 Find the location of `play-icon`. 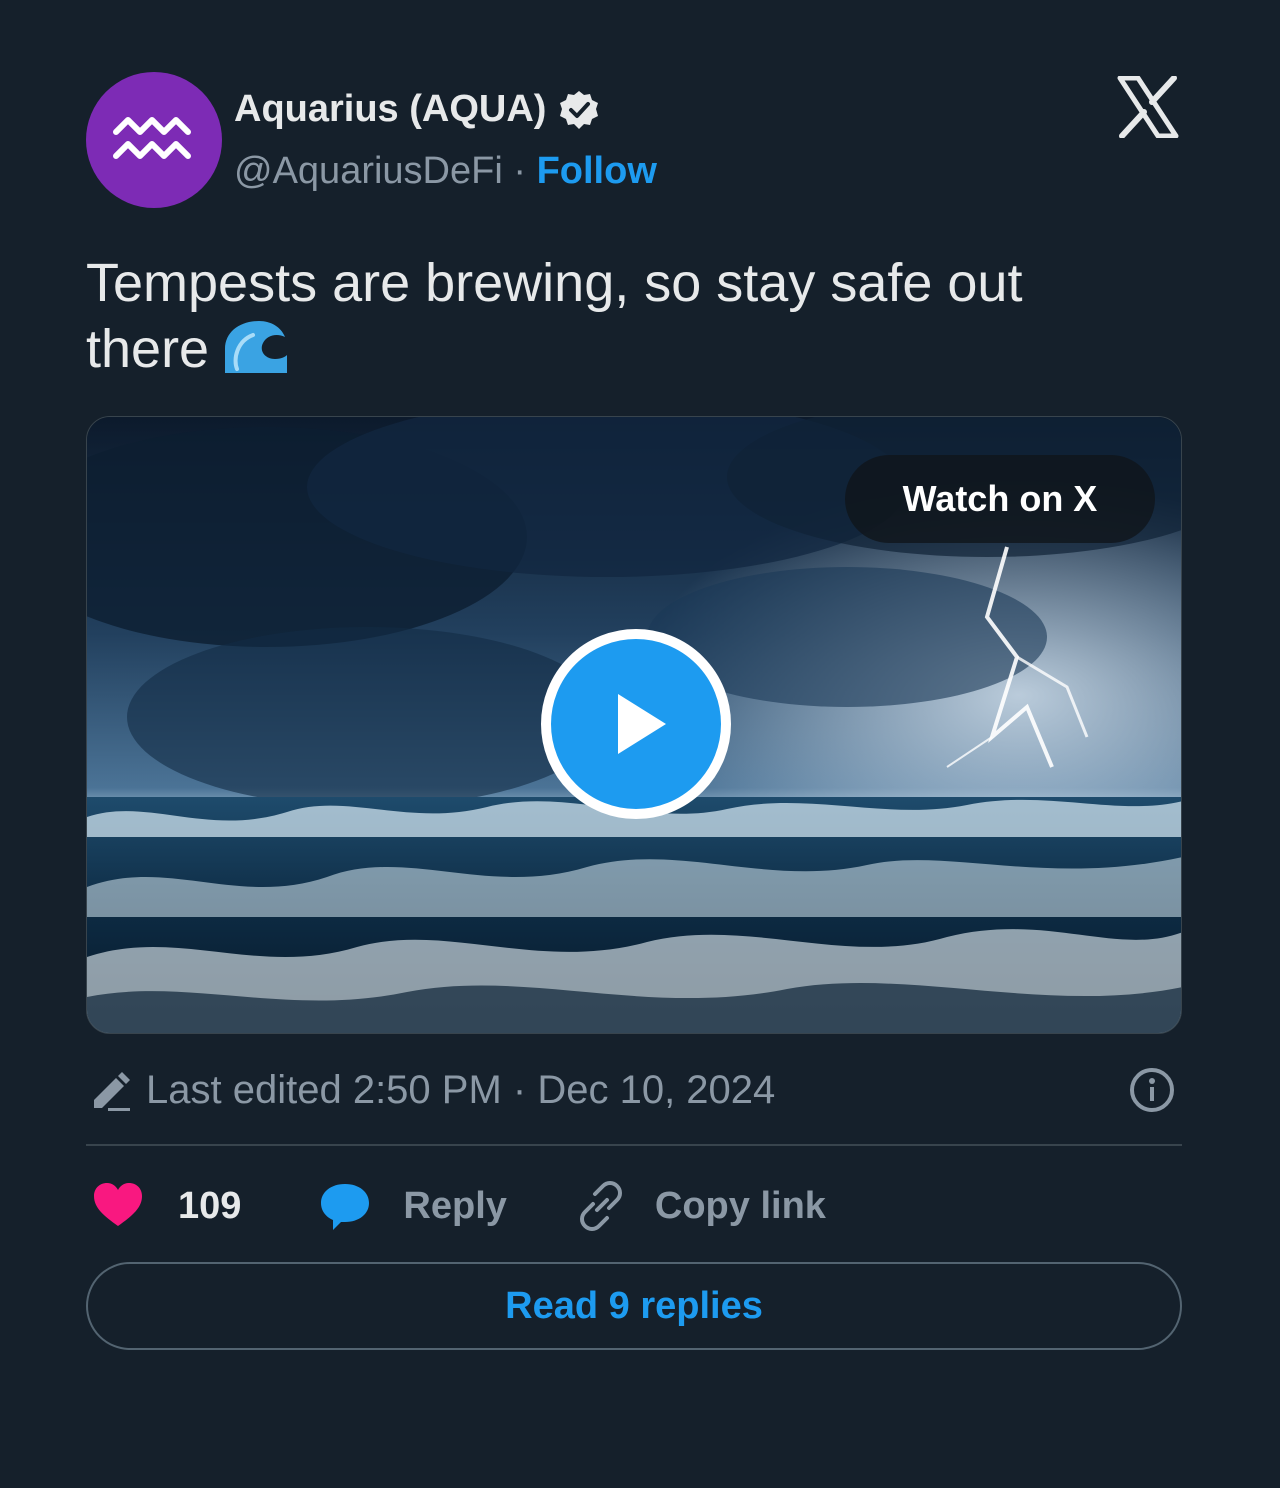

play-icon is located at coordinates (642, 724).